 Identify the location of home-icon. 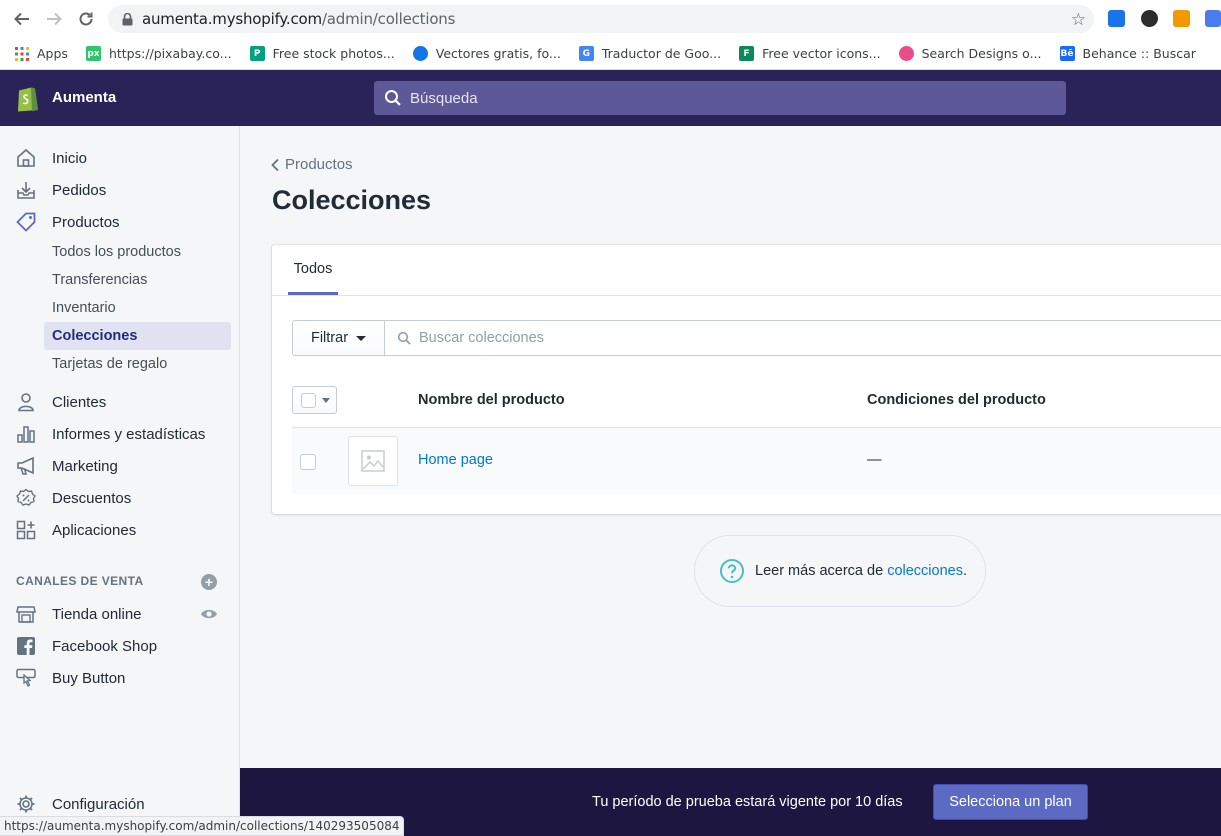
(26, 158).